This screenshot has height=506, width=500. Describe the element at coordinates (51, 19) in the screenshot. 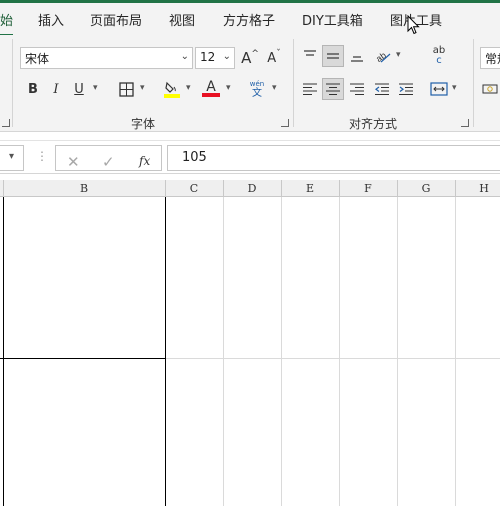

I see `tab-insert: 插入` at that location.